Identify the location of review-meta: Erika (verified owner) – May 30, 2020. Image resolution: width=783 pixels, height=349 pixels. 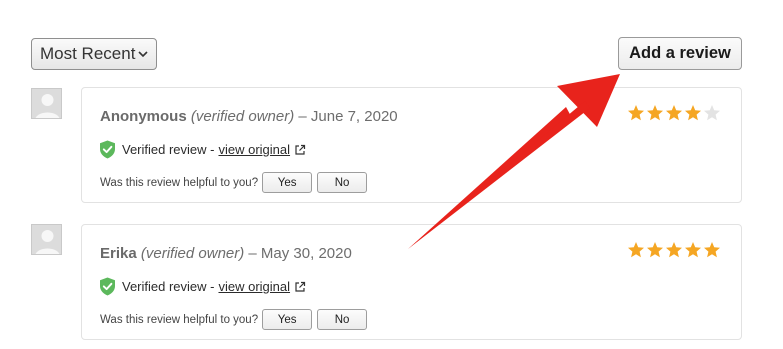
(226, 253).